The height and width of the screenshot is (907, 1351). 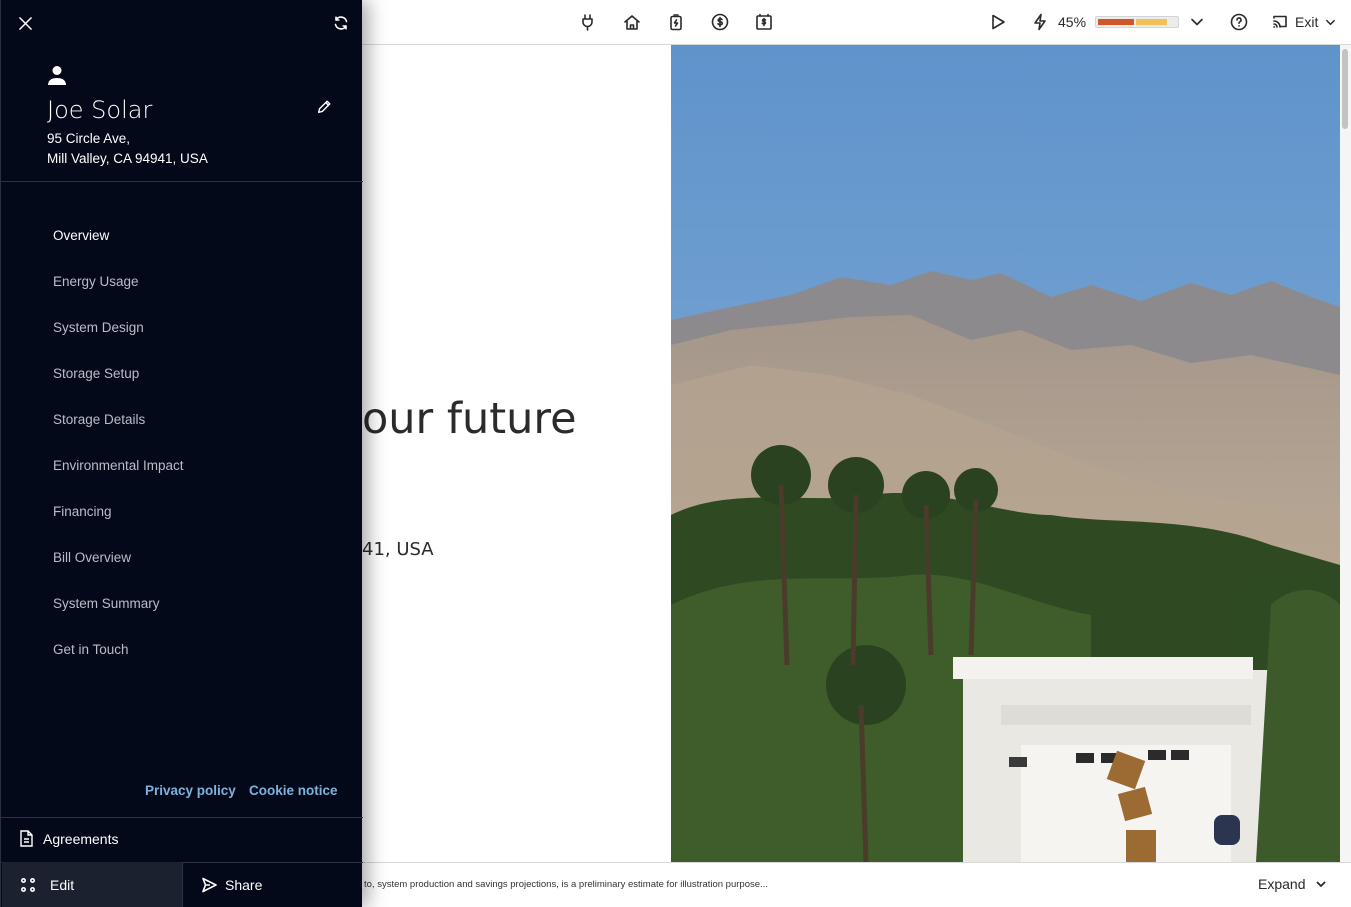 I want to click on nav-item-energy-usage: Energy Usage, so click(x=118, y=297).